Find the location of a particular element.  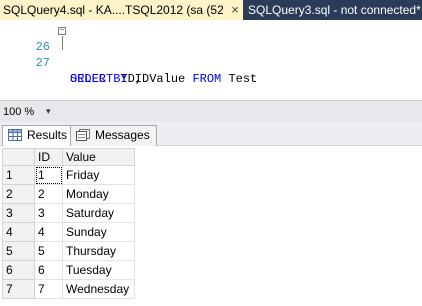

column-header-id: ID is located at coordinates (48, 157).